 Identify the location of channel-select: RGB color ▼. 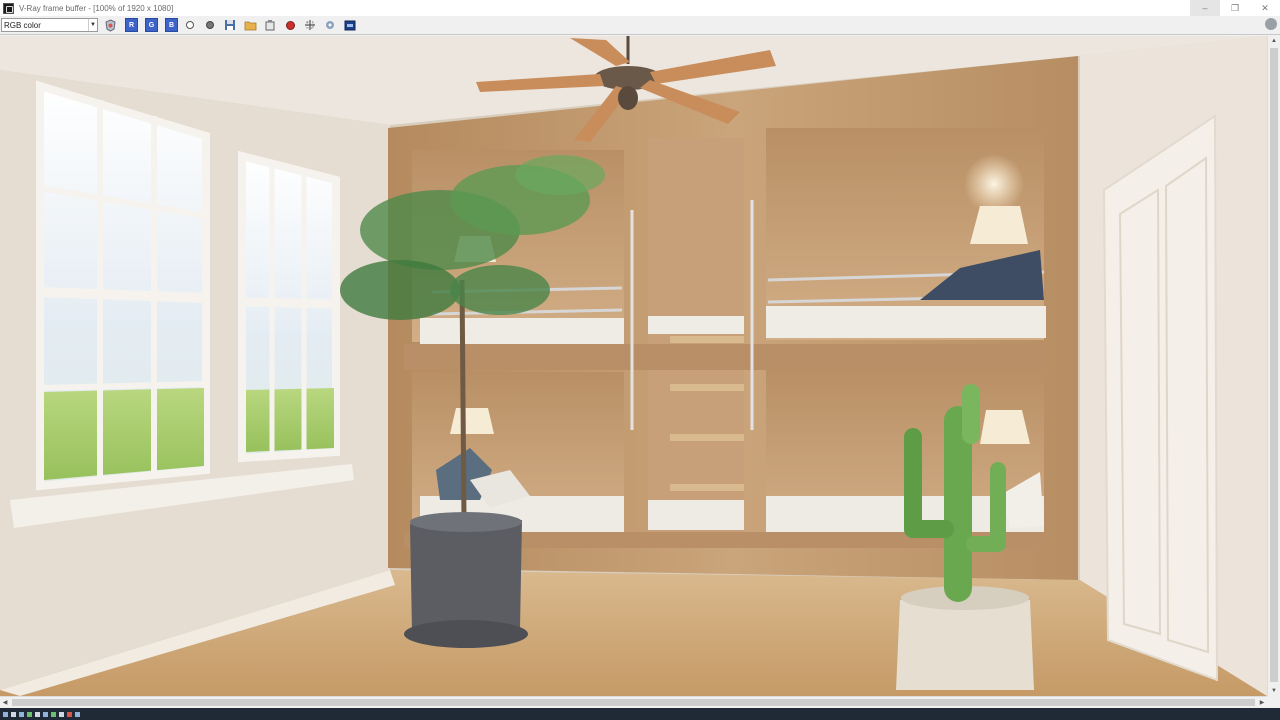
(49, 25).